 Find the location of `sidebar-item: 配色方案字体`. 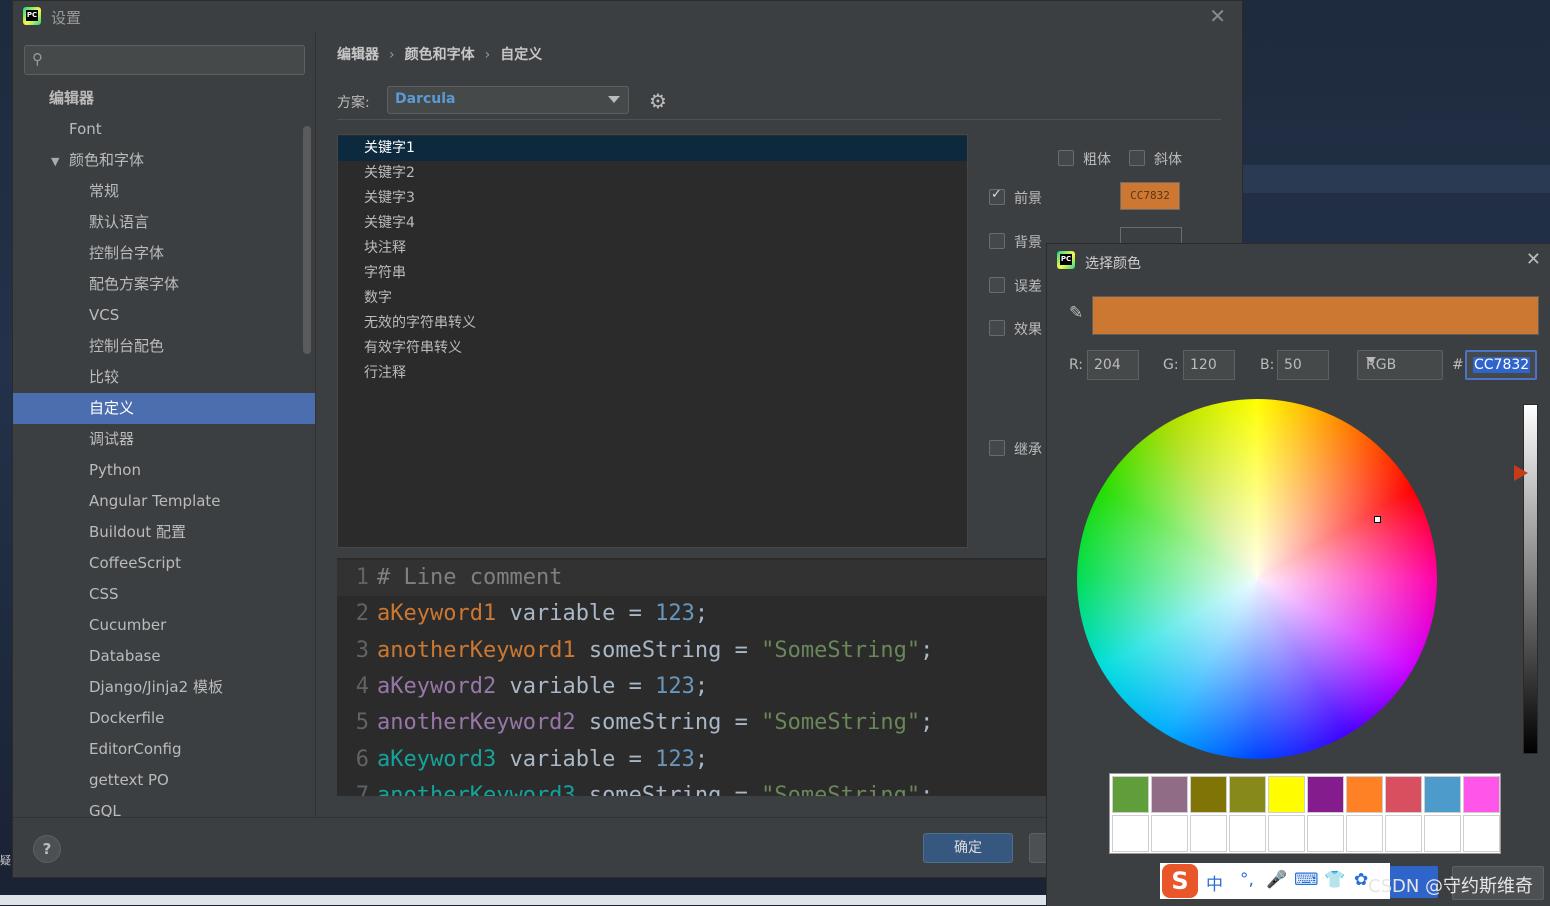

sidebar-item: 配色方案字体 is located at coordinates (164, 284).